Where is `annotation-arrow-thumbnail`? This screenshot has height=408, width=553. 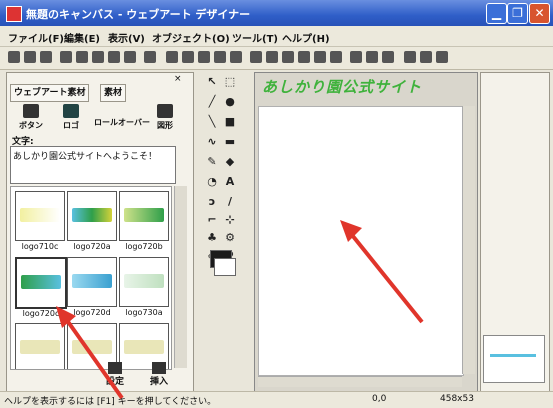 annotation-arrow-thumbnail is located at coordinates (93, 357).